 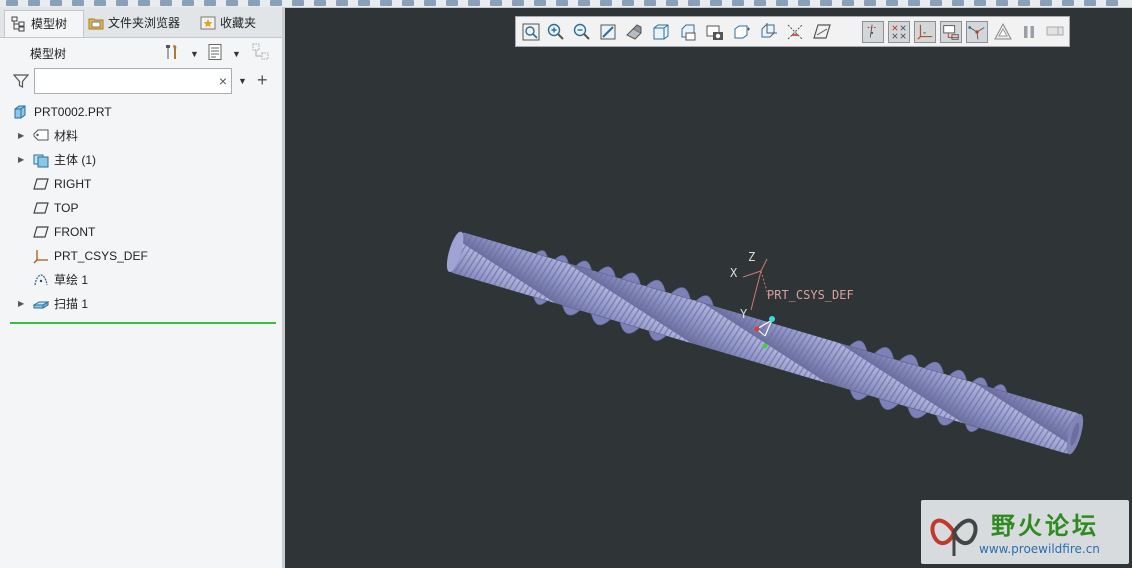 I want to click on pause-icon, so click(x=1029, y=32).